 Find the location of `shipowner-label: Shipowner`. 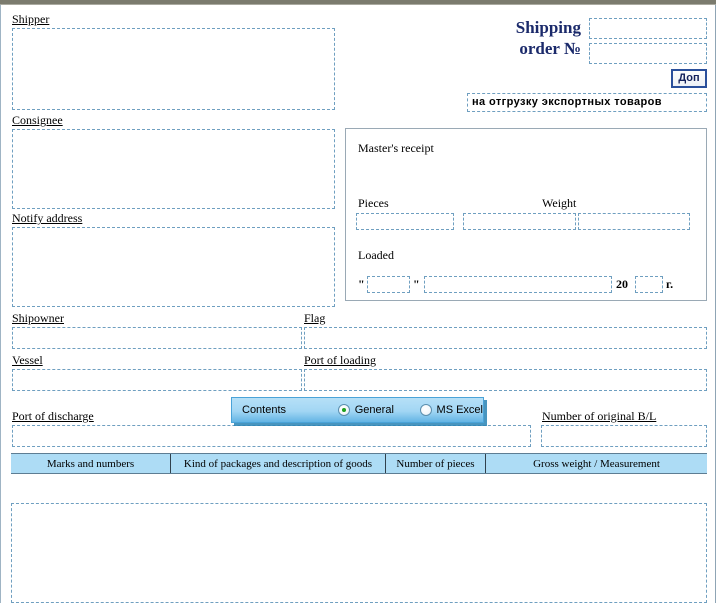

shipowner-label: Shipowner is located at coordinates (38, 318).